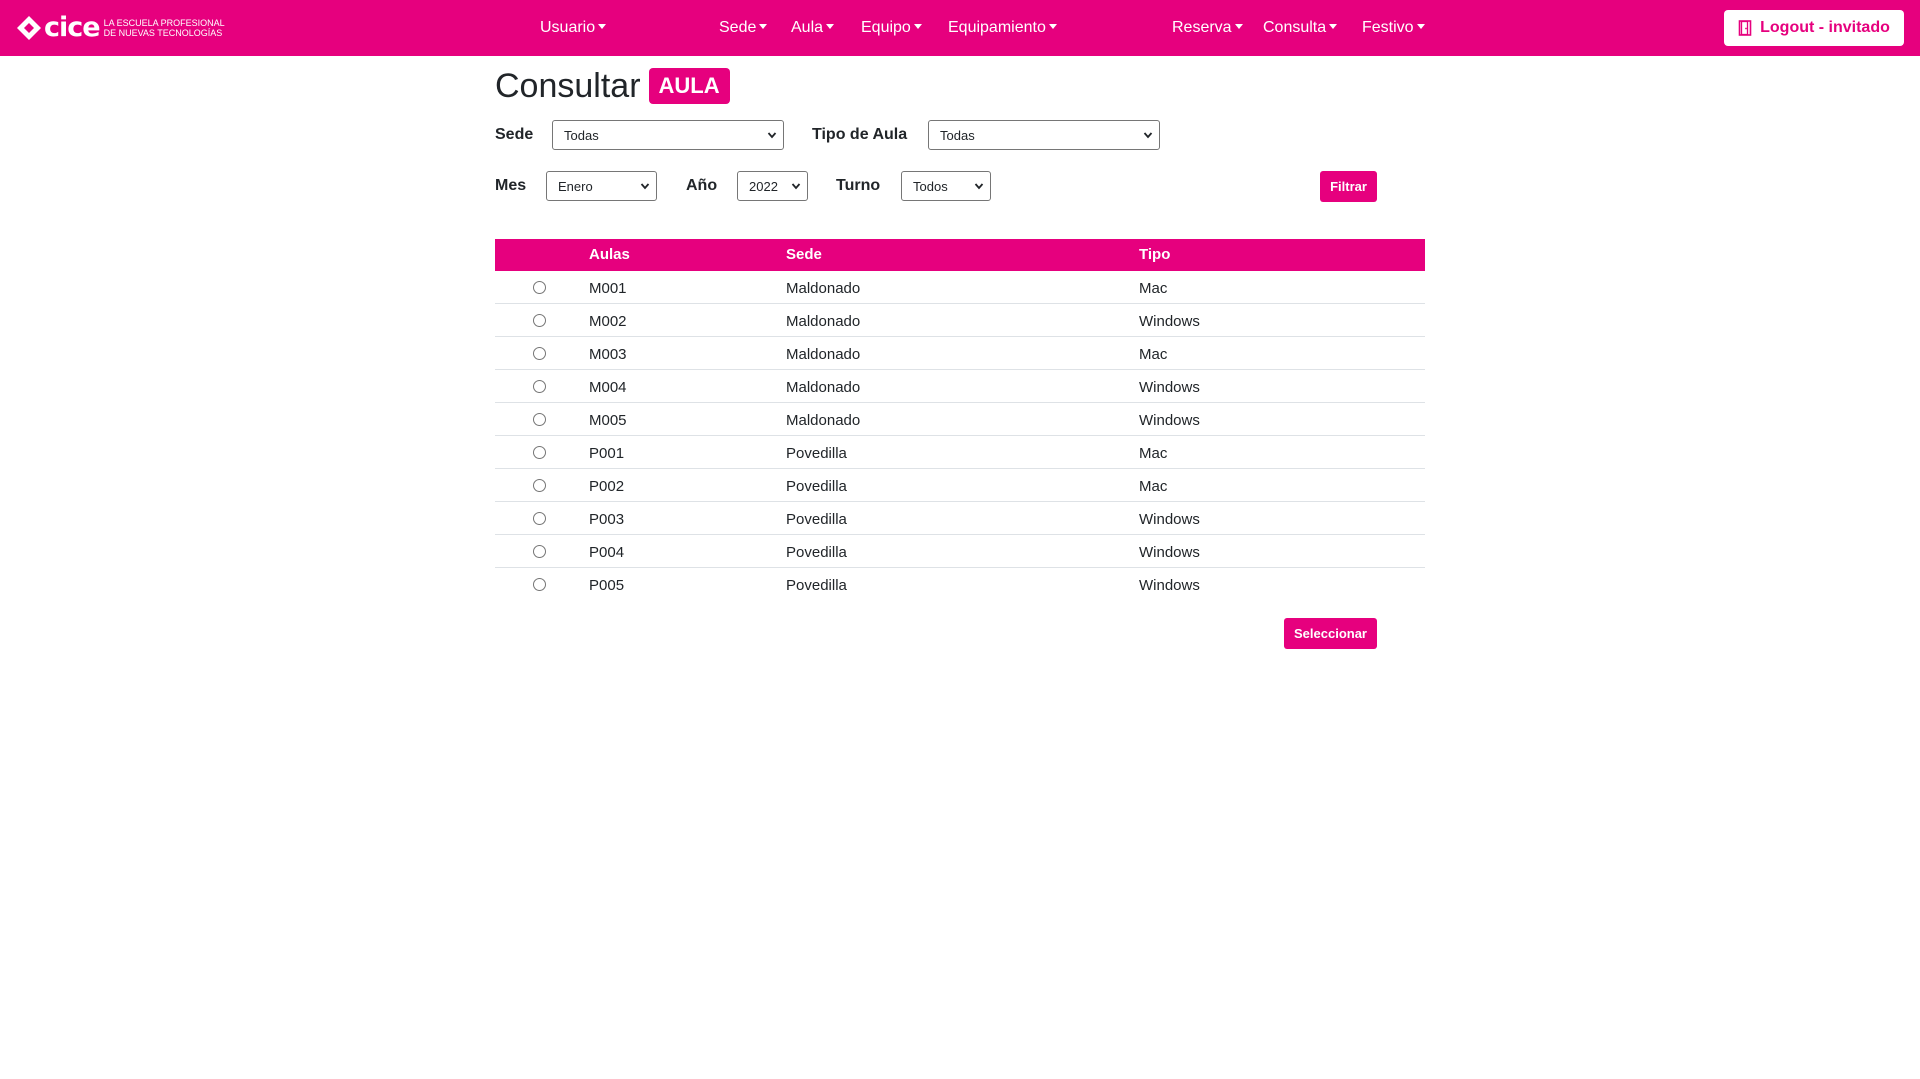 Image resolution: width=1920 pixels, height=1079 pixels. I want to click on sede-filter-label: Sede, so click(514, 134).